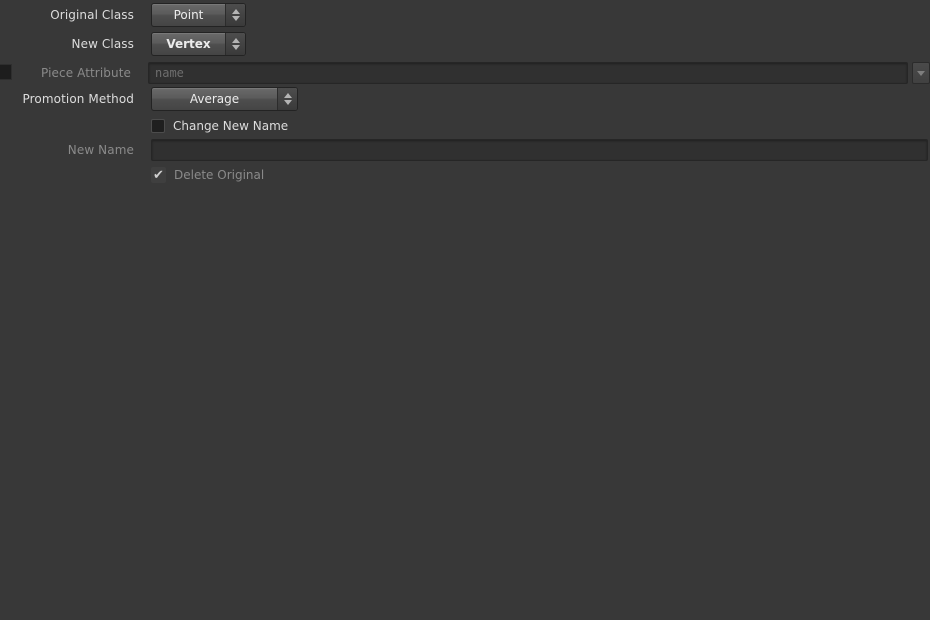 The width and height of the screenshot is (930, 620). I want to click on field-new-class: Vertex, so click(198, 44).